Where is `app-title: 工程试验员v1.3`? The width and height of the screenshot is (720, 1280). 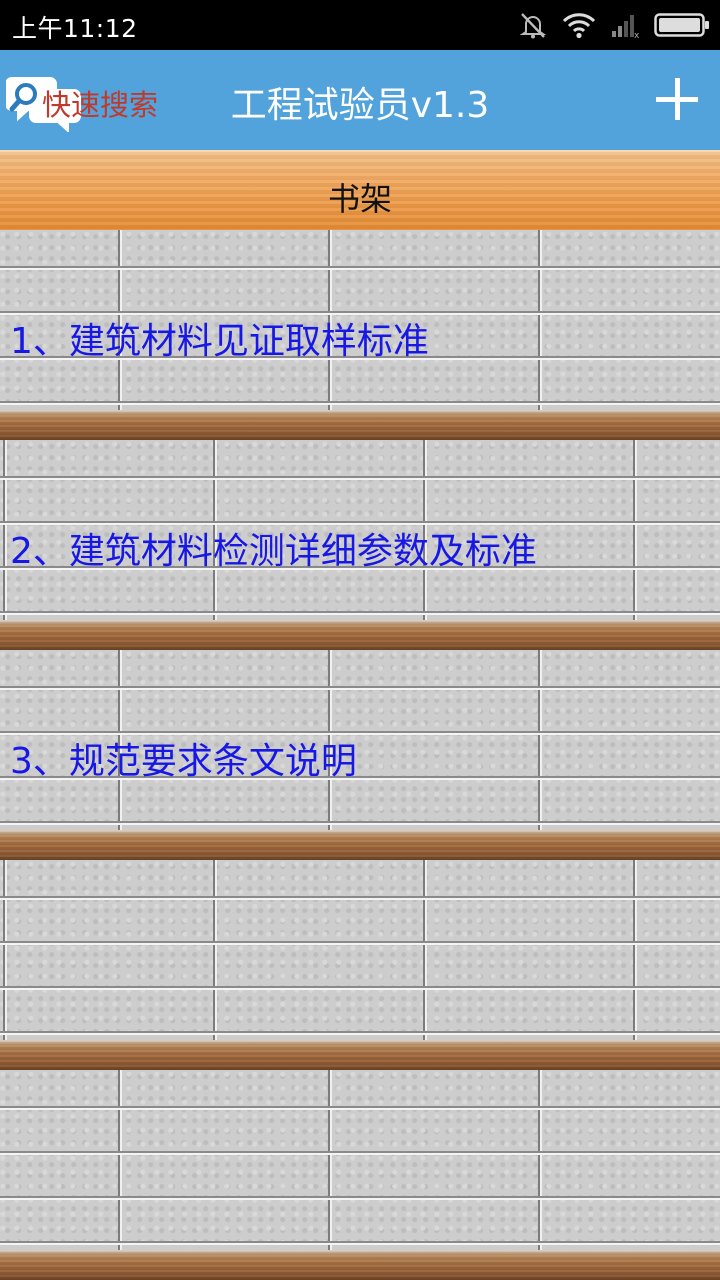 app-title: 工程试验员v1.3 is located at coordinates (360, 105).